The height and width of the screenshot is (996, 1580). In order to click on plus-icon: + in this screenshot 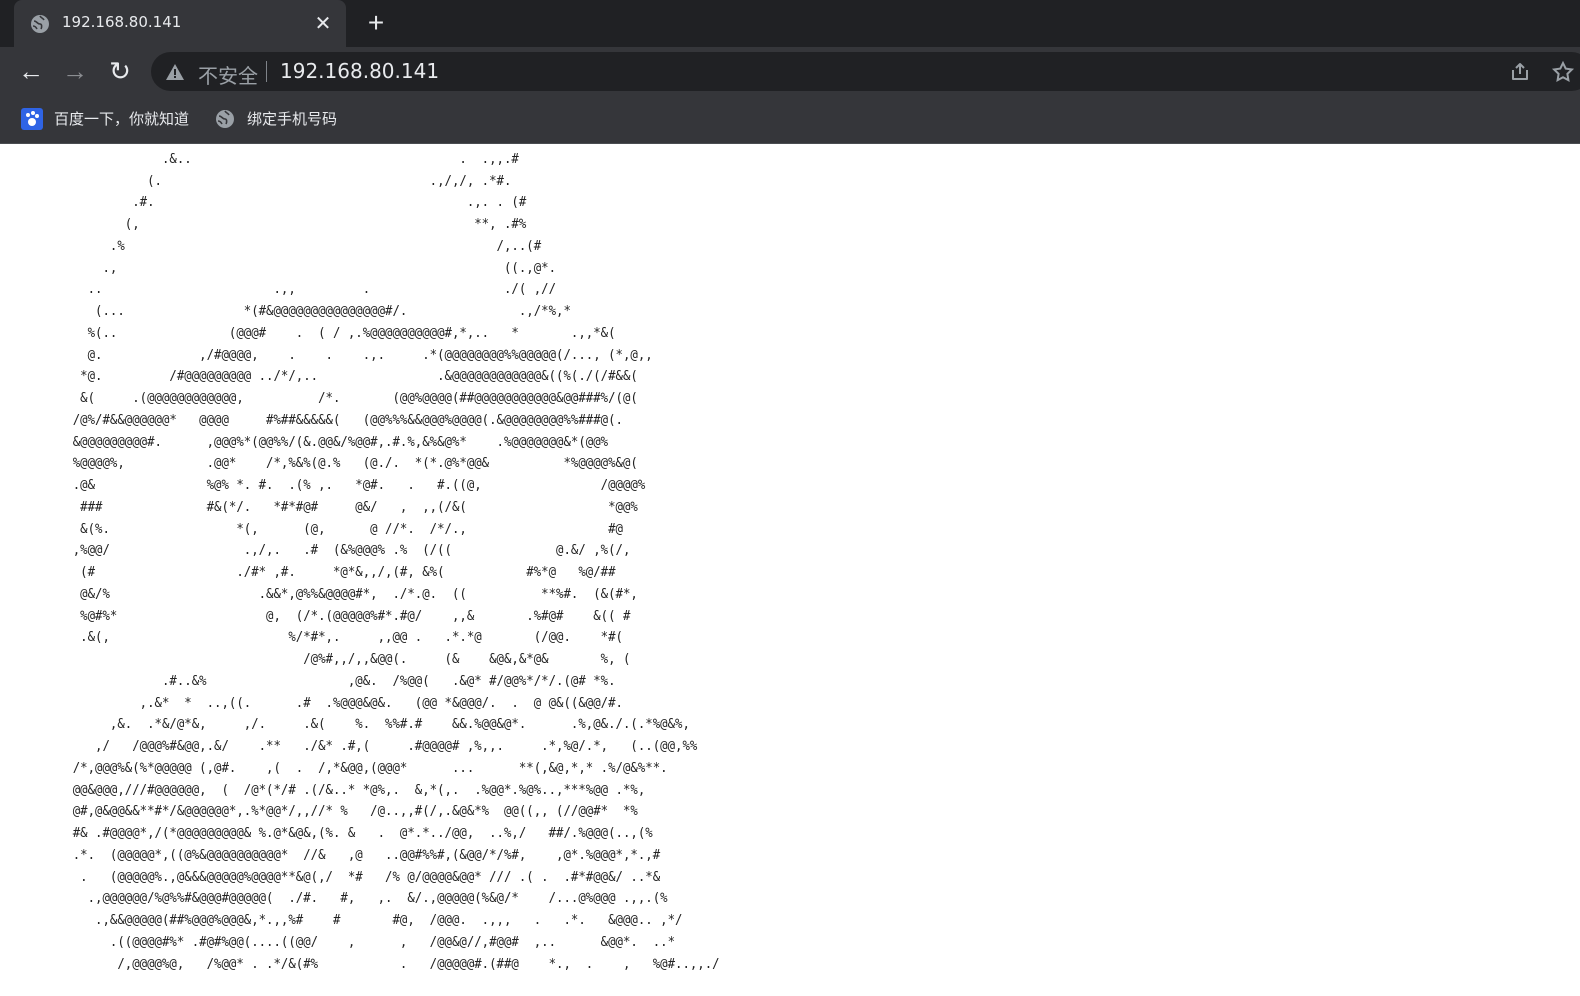, I will do `click(376, 22)`.